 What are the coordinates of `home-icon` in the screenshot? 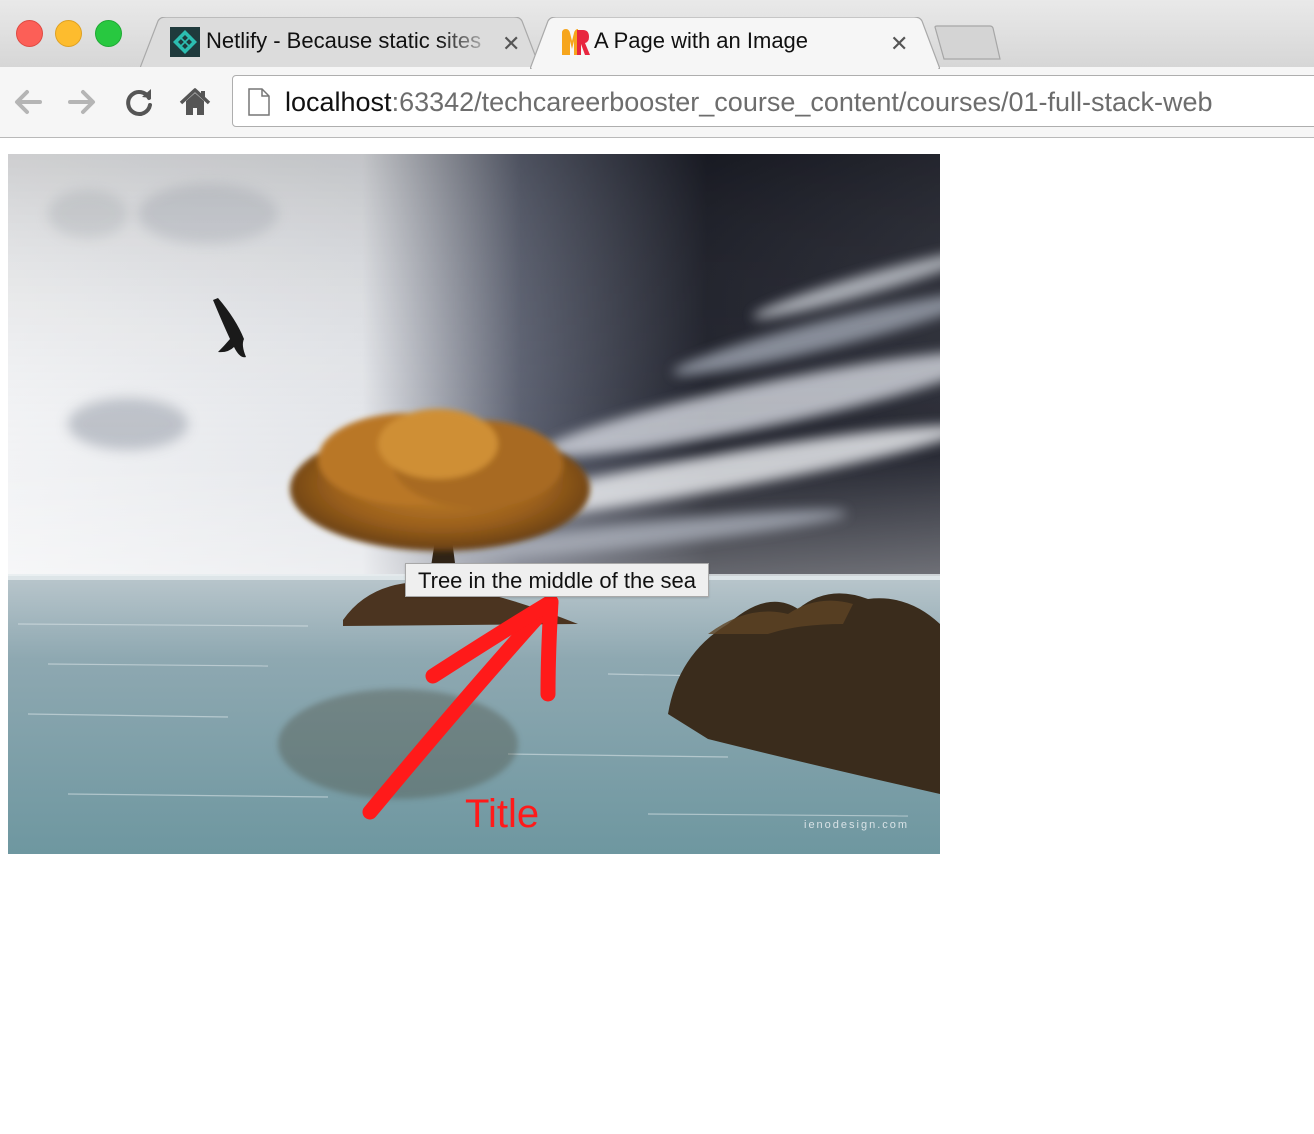 It's located at (195, 102).